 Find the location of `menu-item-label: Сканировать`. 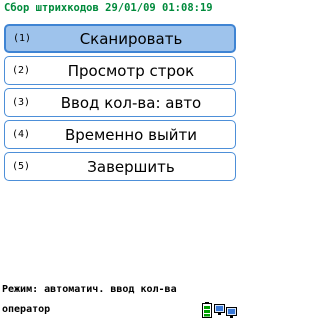

menu-item-label: Сканировать is located at coordinates (131, 38).